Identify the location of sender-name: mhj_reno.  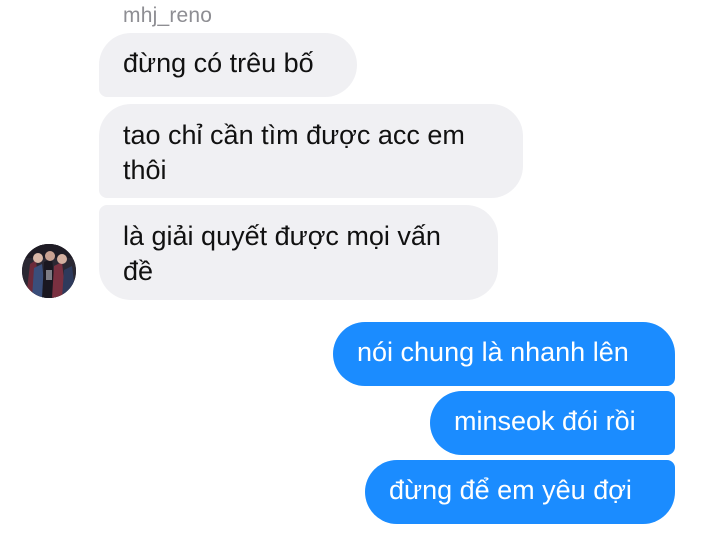
(168, 15).